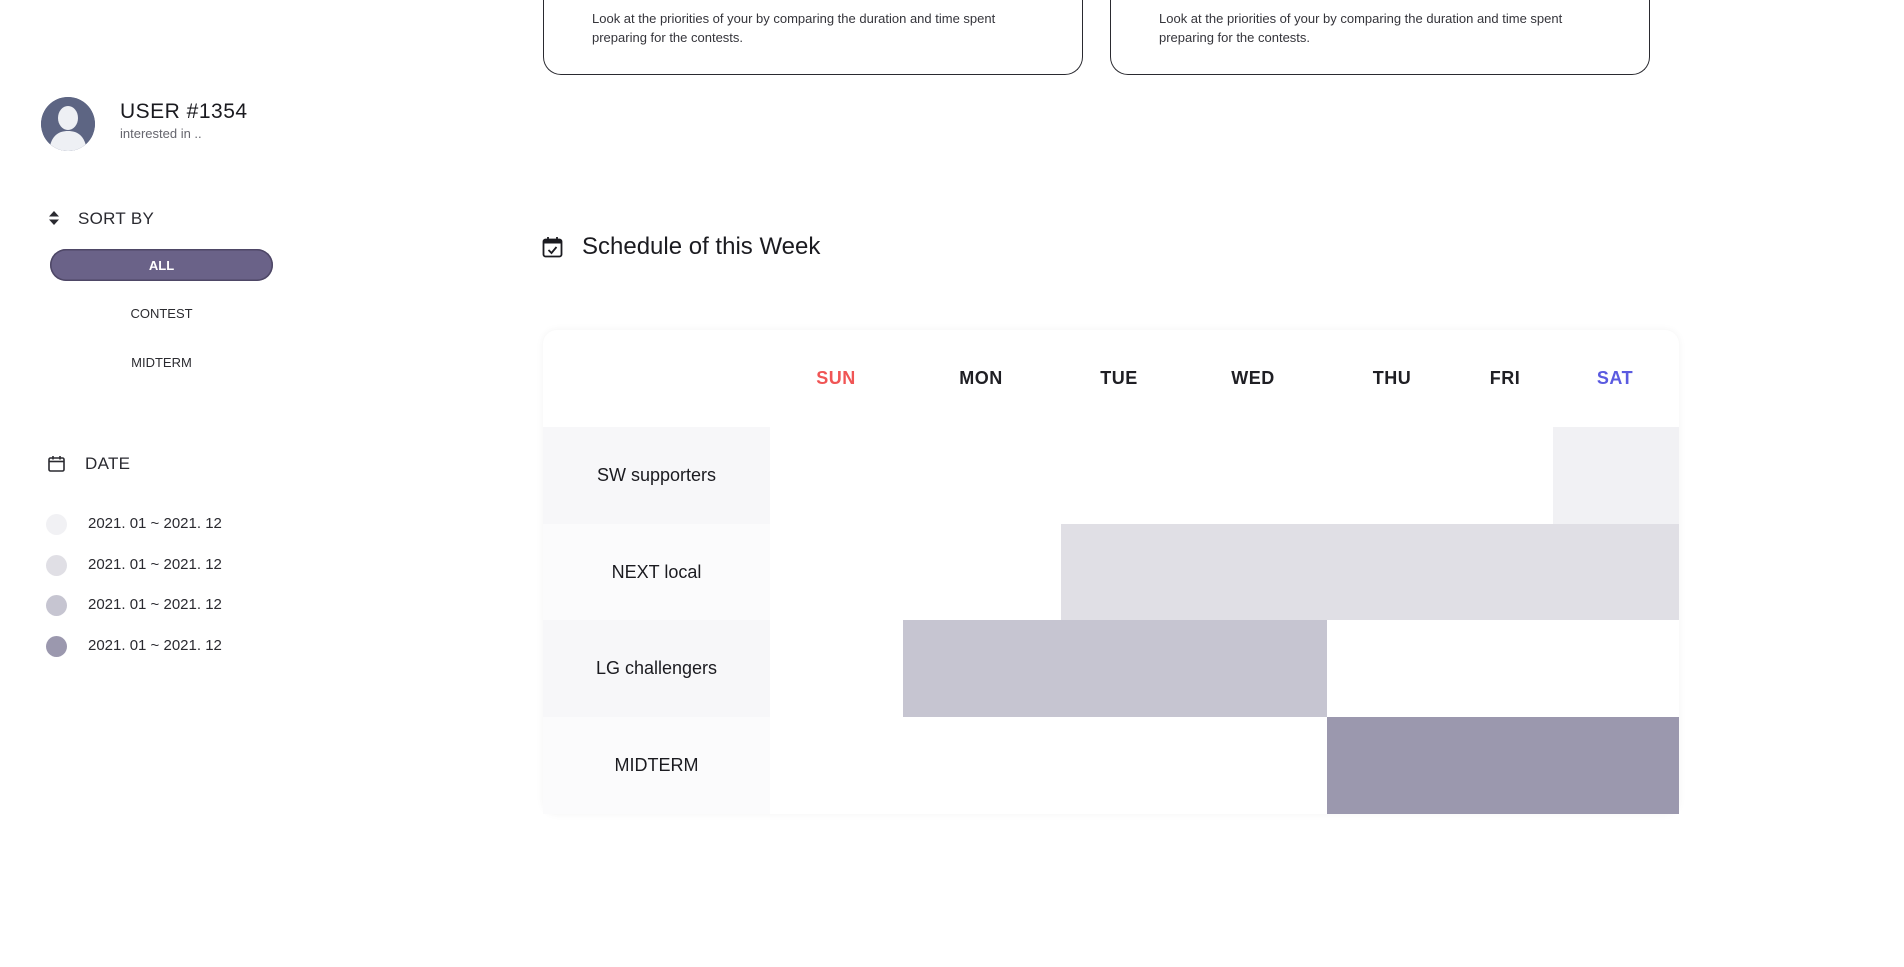 The width and height of the screenshot is (1904, 967). I want to click on calendar-check-icon, so click(552, 247).